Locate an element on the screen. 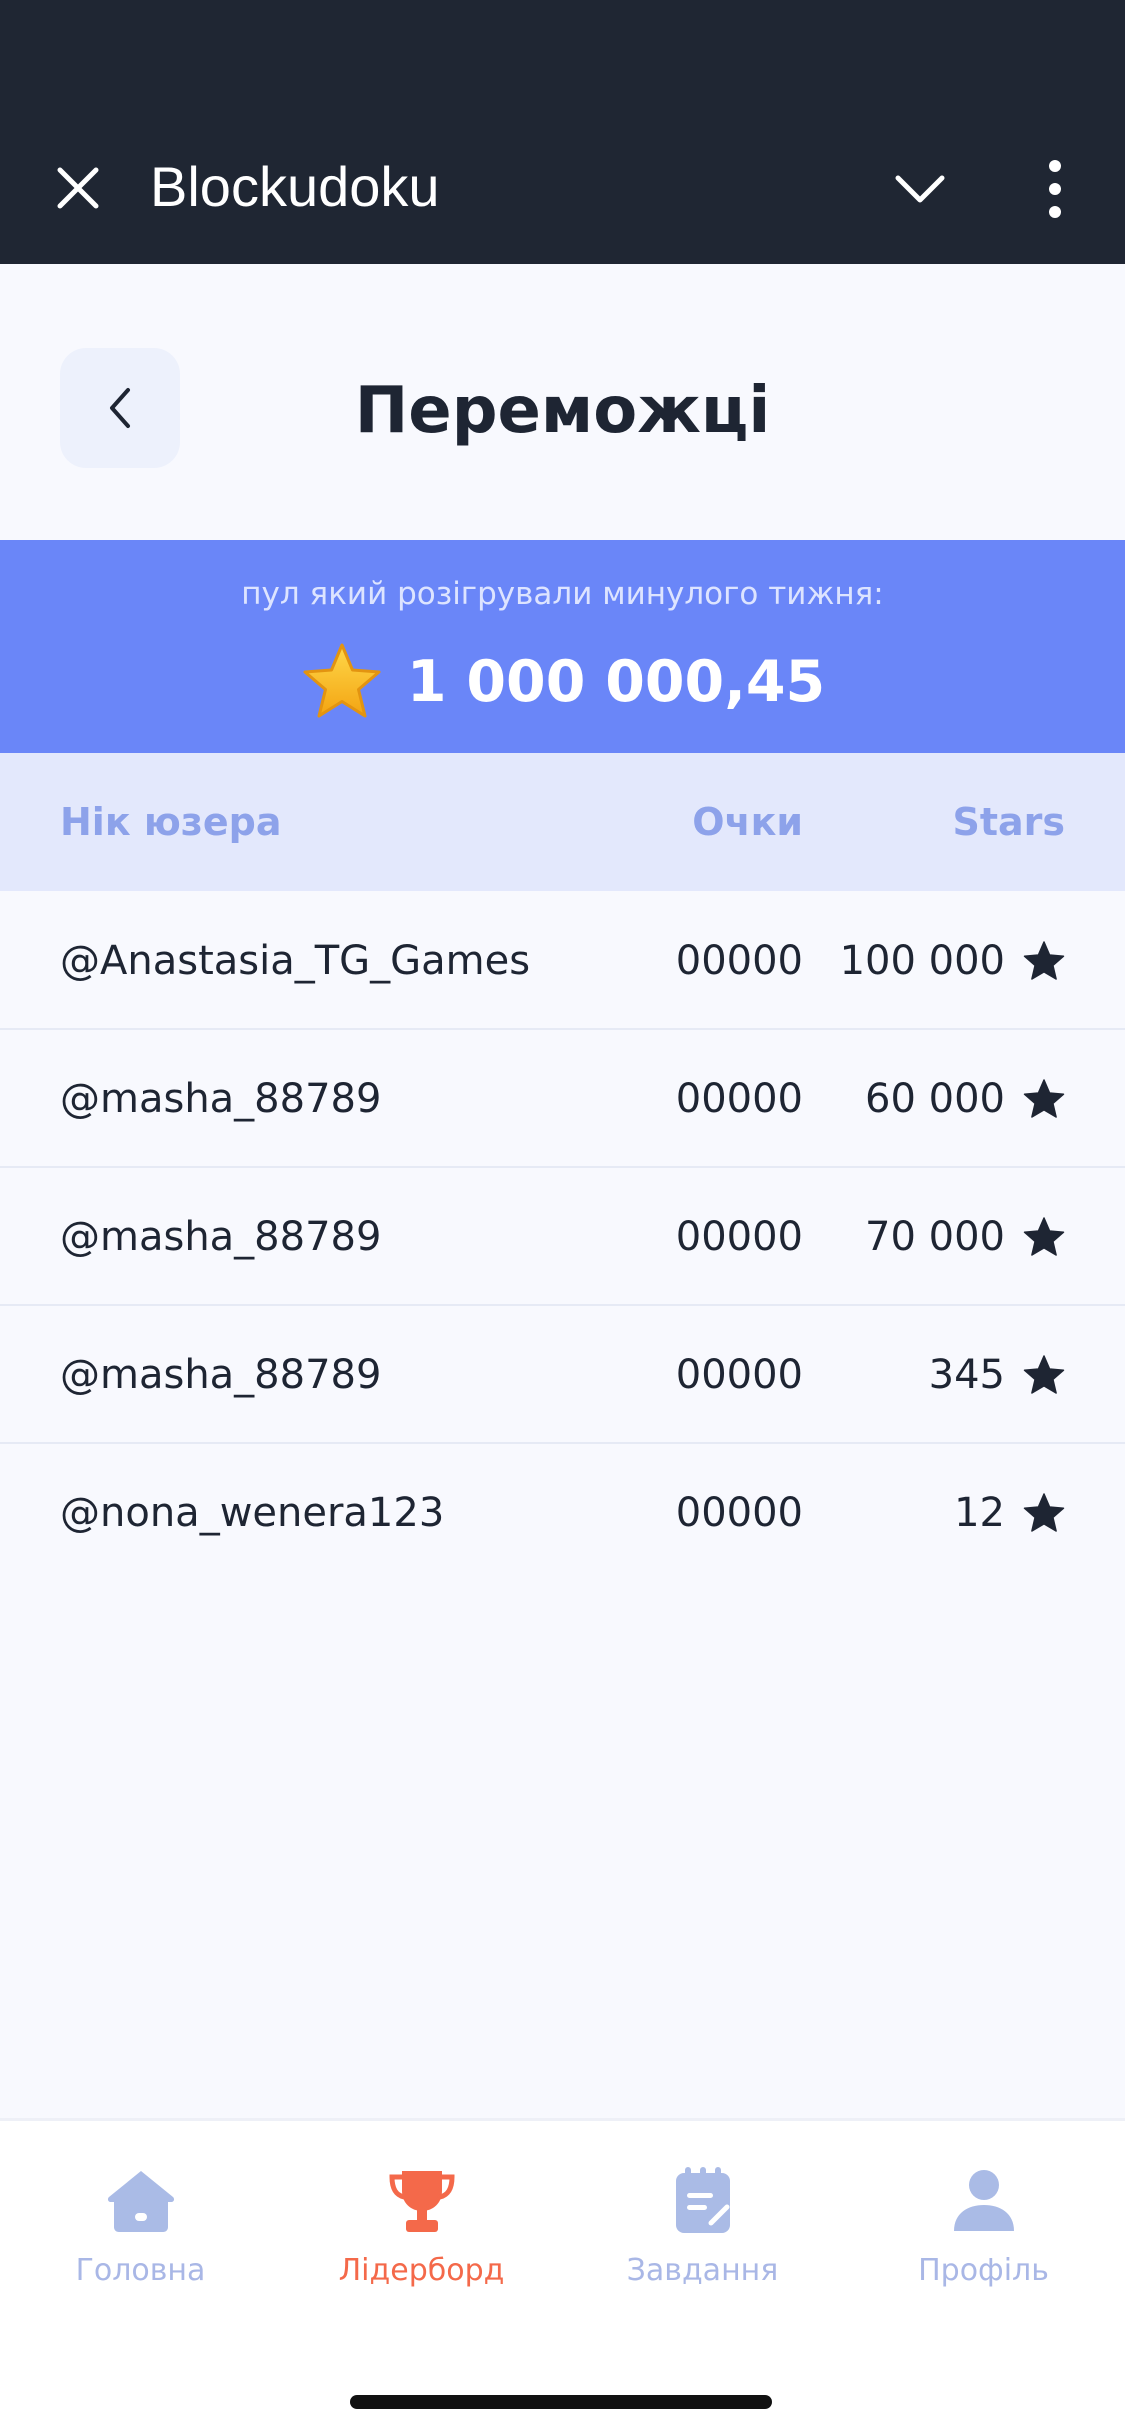 Image resolution: width=1125 pixels, height=2436 pixels. row-stars: 100 000 is located at coordinates (922, 961).